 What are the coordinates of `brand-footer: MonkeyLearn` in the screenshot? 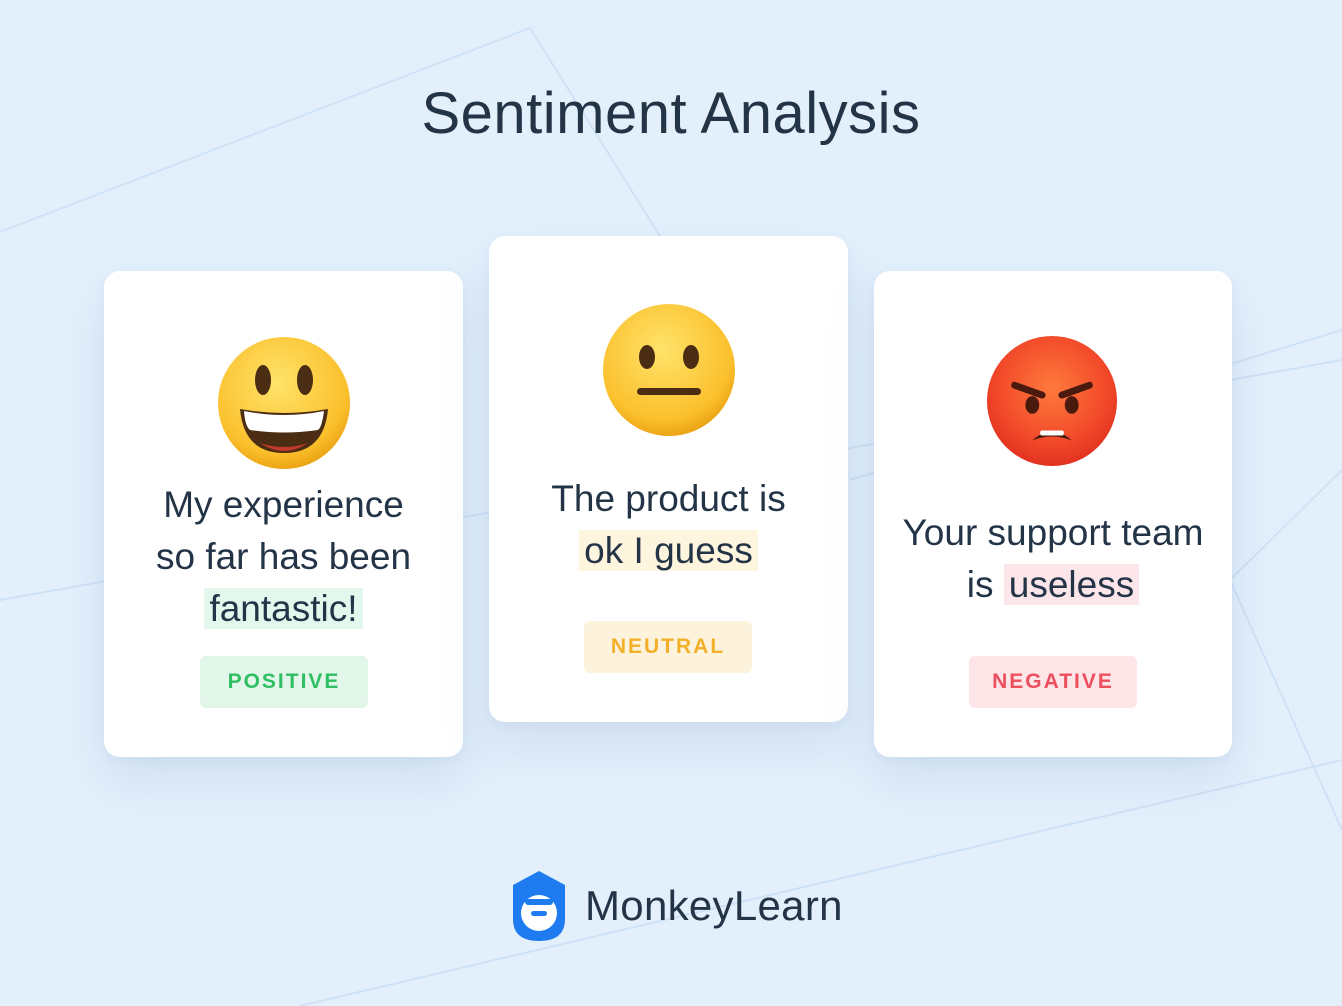 It's located at (676, 906).